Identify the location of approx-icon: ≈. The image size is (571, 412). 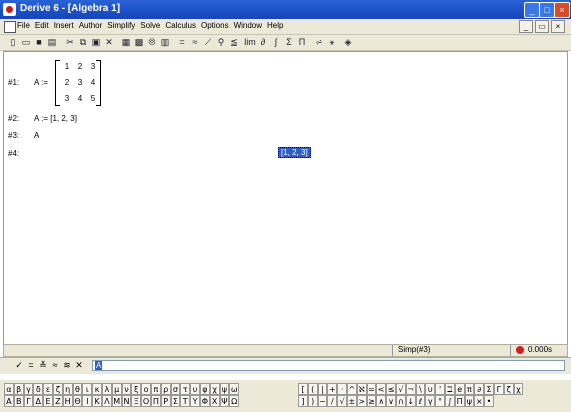
(55, 365).